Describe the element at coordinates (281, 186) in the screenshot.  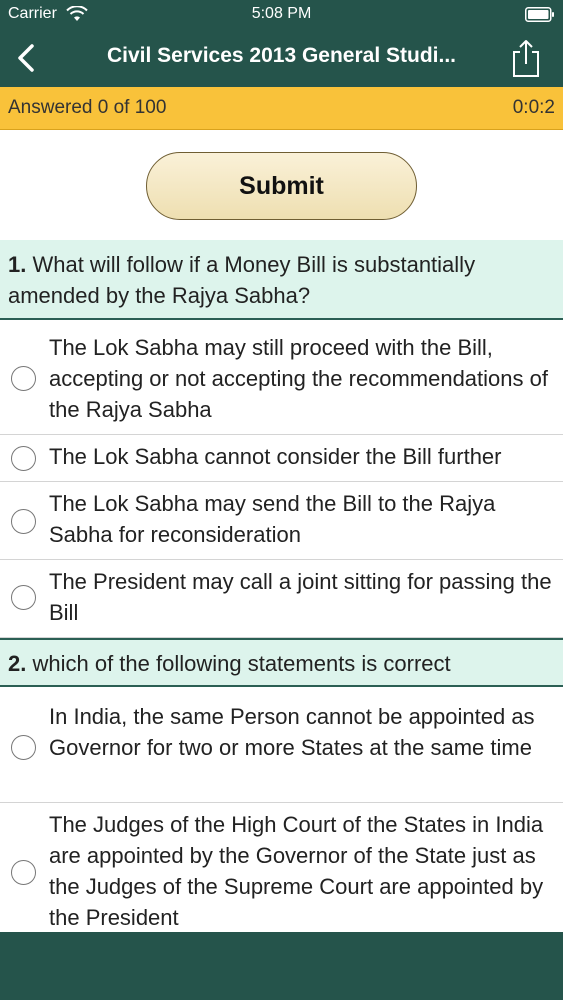
I see `submit-button: Submit` at that location.